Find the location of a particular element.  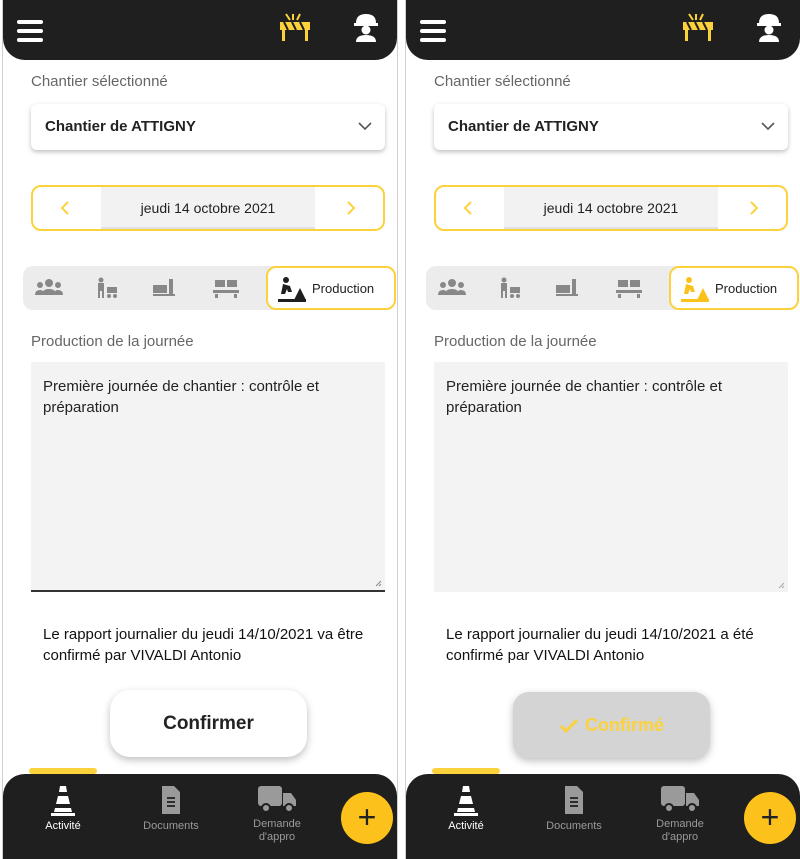

confirmed-label: Confirmé is located at coordinates (624, 725).